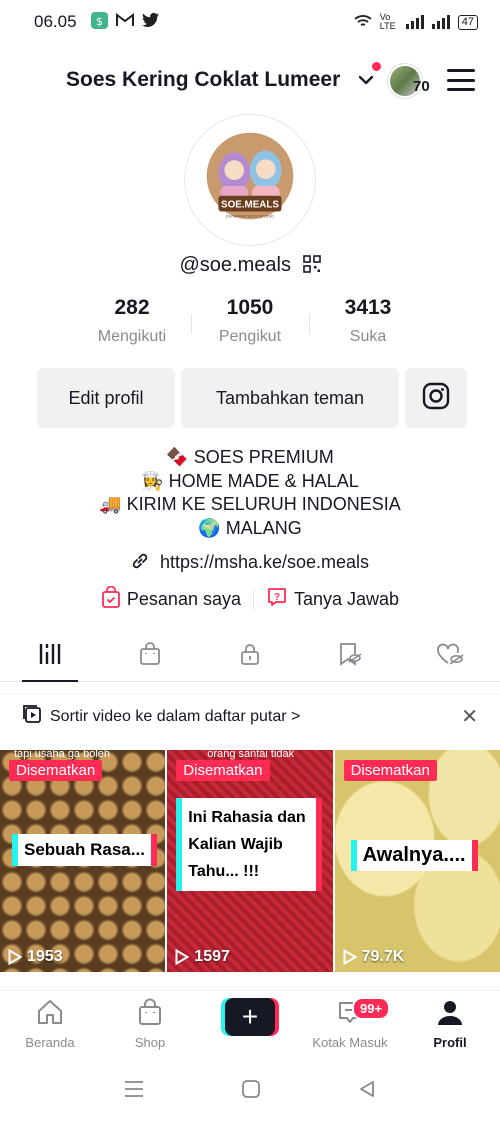 The width and height of the screenshot is (500, 1121). I want to click on profile-stats: 282 Mengikuti 1050 Pengikut 3413 Suka, so click(250, 321).